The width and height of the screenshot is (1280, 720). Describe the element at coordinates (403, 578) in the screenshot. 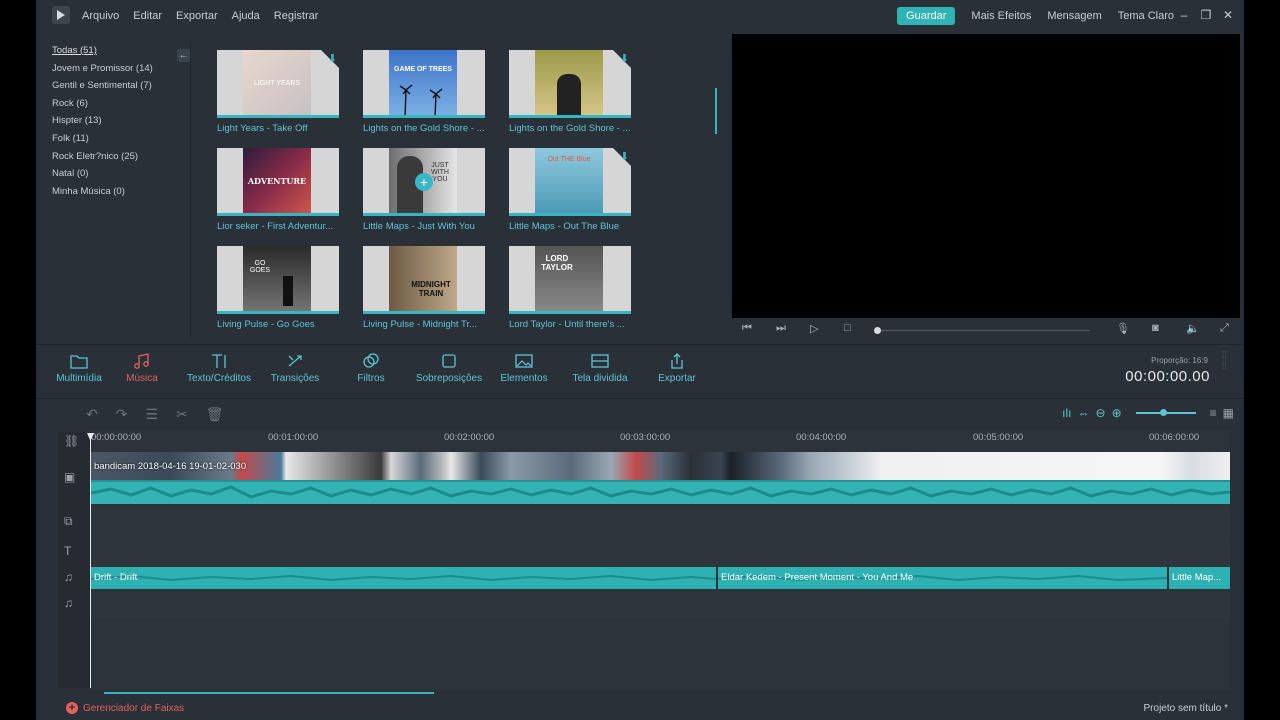

I see `audio-clip-drift: Drift - Drift` at that location.